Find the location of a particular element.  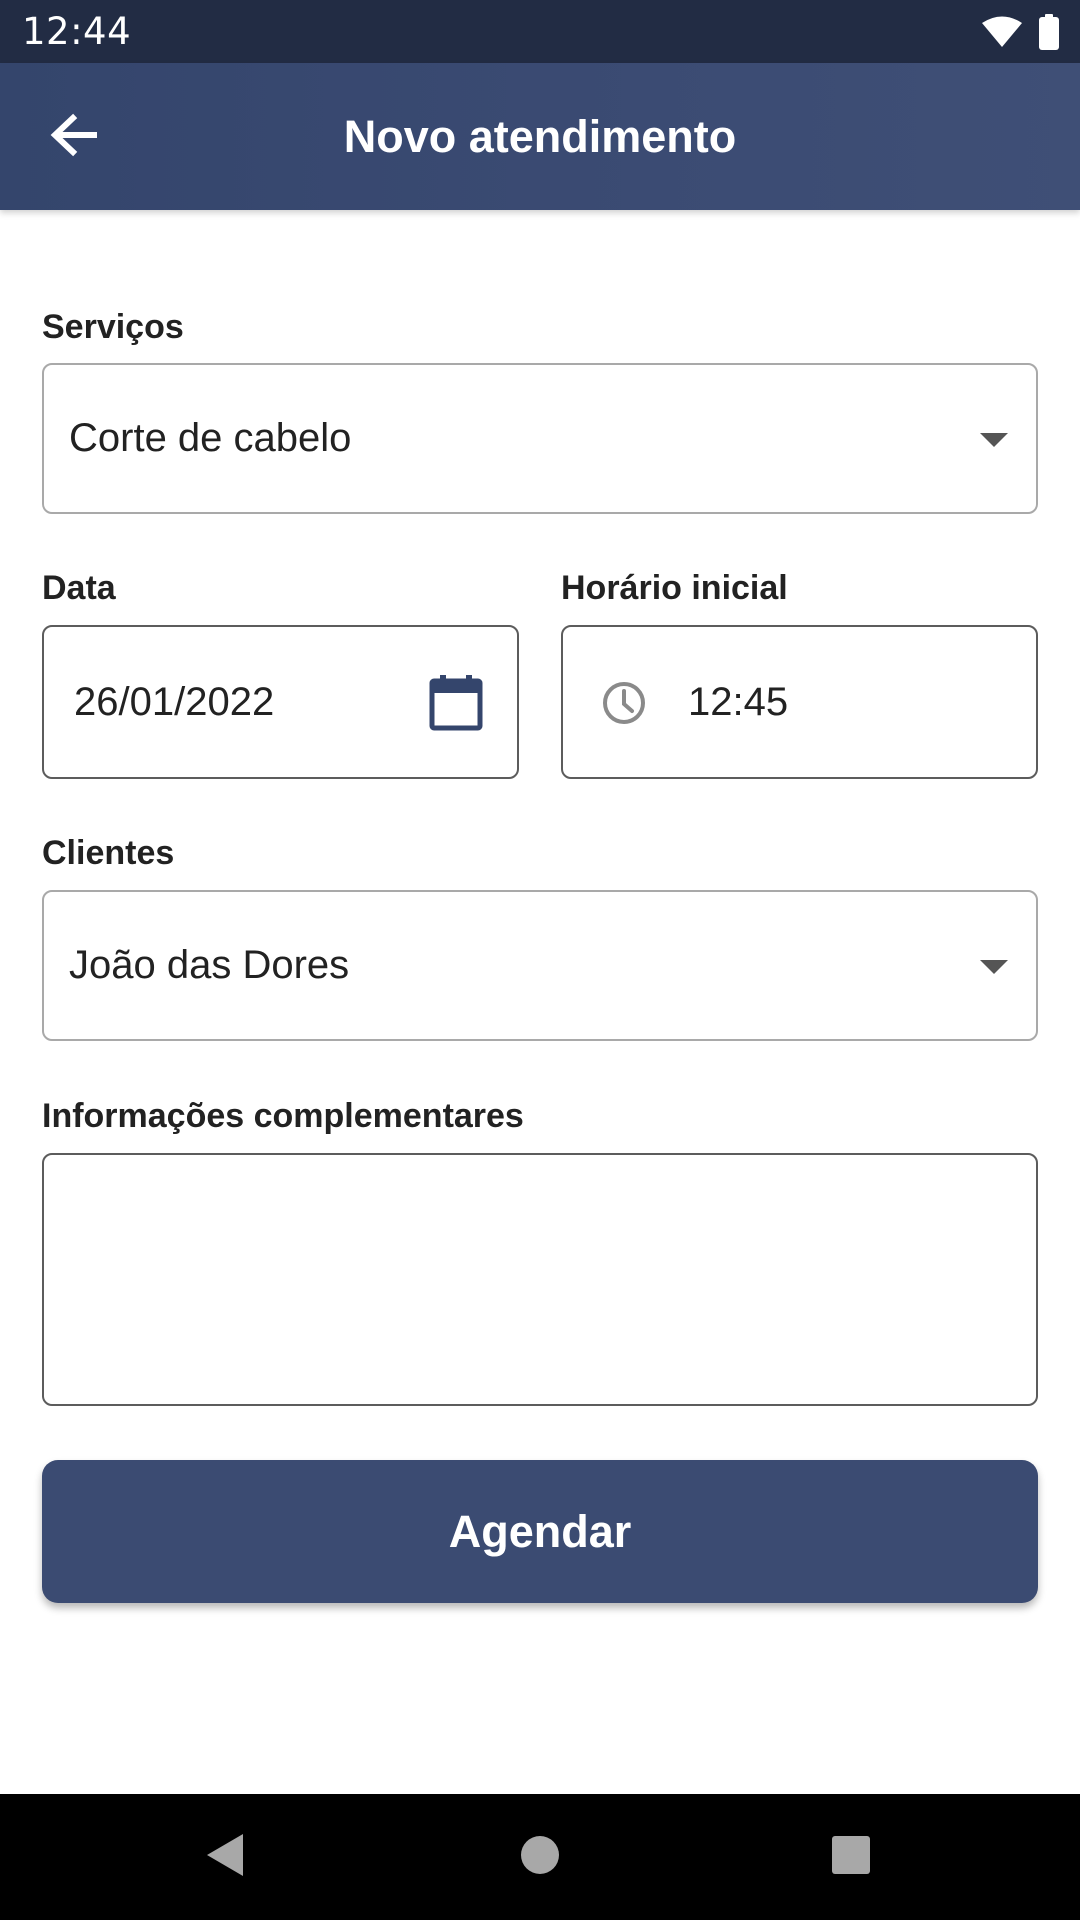

schedule-button: Agendar is located at coordinates (540, 1531).